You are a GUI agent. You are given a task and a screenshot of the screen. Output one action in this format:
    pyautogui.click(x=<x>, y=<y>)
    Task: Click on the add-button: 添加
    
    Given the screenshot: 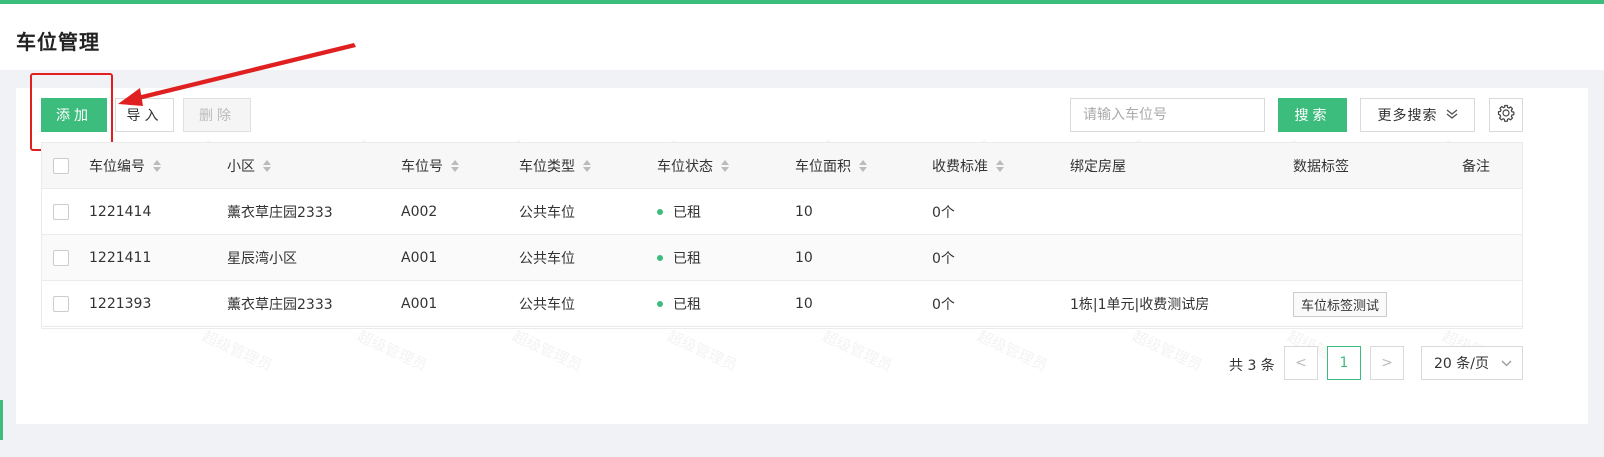 What is the action you would take?
    pyautogui.click(x=74, y=115)
    